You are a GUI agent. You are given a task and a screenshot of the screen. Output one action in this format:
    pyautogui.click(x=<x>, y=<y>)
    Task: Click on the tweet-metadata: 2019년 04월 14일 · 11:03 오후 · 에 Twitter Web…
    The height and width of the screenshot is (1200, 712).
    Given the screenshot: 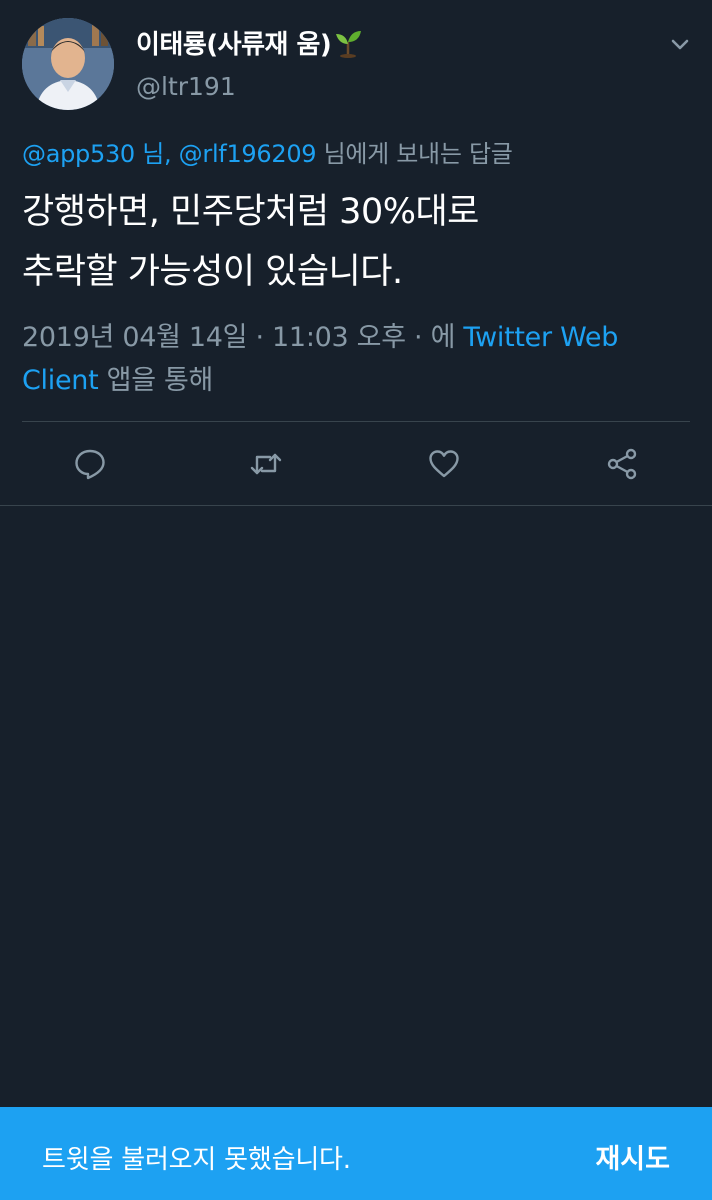 What is the action you would take?
    pyautogui.click(x=352, y=359)
    